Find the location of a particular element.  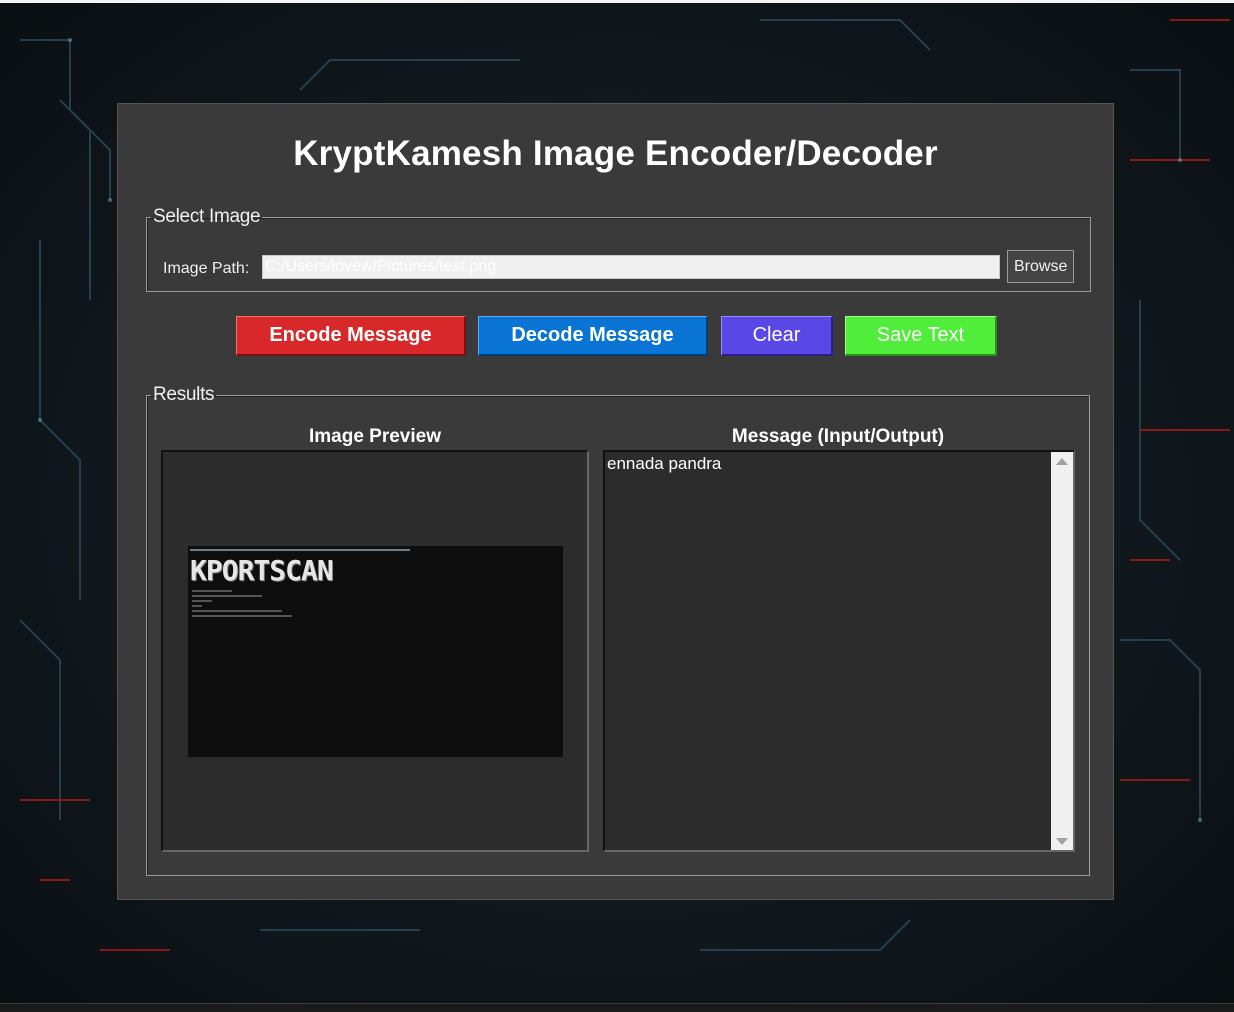

image-preview-panel: KPORTSCAN is located at coordinates (375, 651).